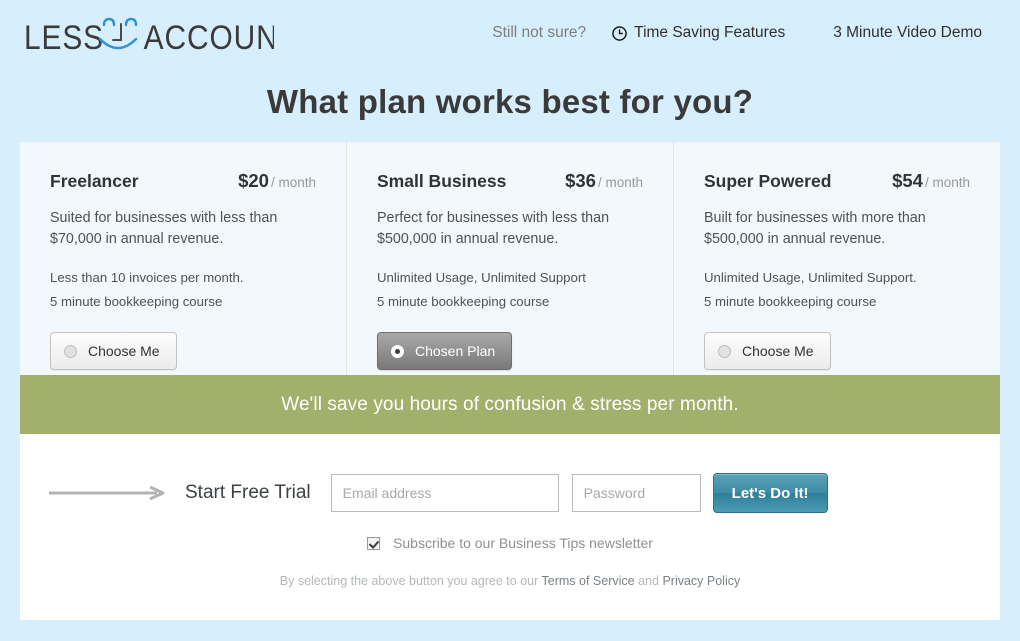 The height and width of the screenshot is (641, 1020). I want to click on signup-form-row: Start Free Trial Let's Do It!, so click(510, 493).